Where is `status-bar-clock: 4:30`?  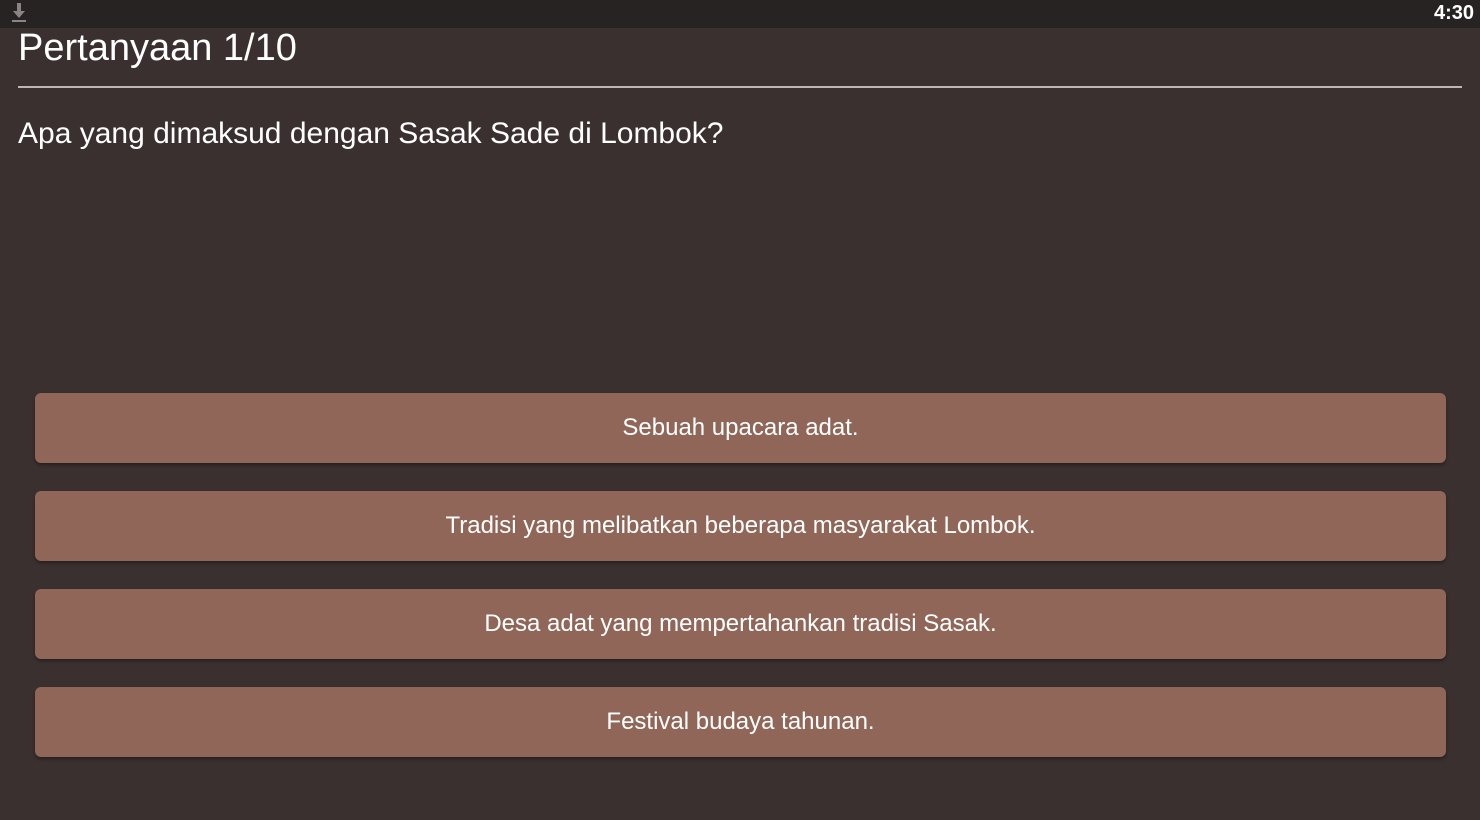 status-bar-clock: 4:30 is located at coordinates (1453, 13).